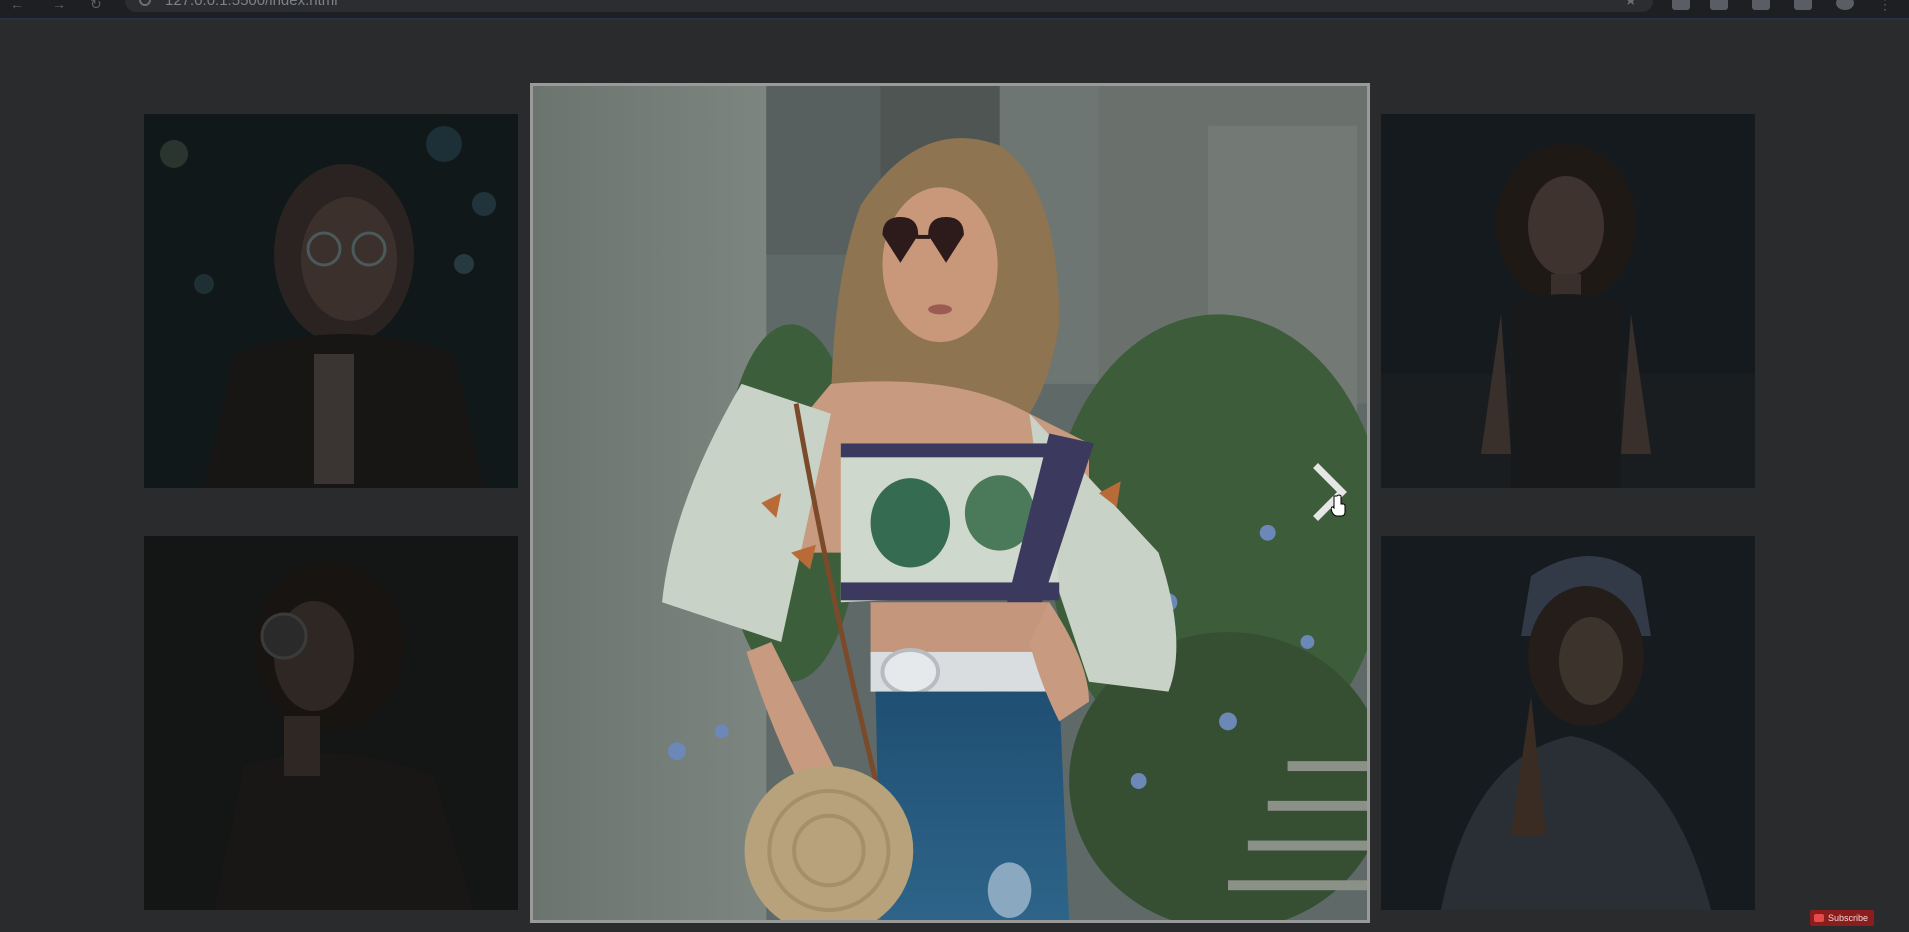  I want to click on back-icon: ←, so click(17, 6).